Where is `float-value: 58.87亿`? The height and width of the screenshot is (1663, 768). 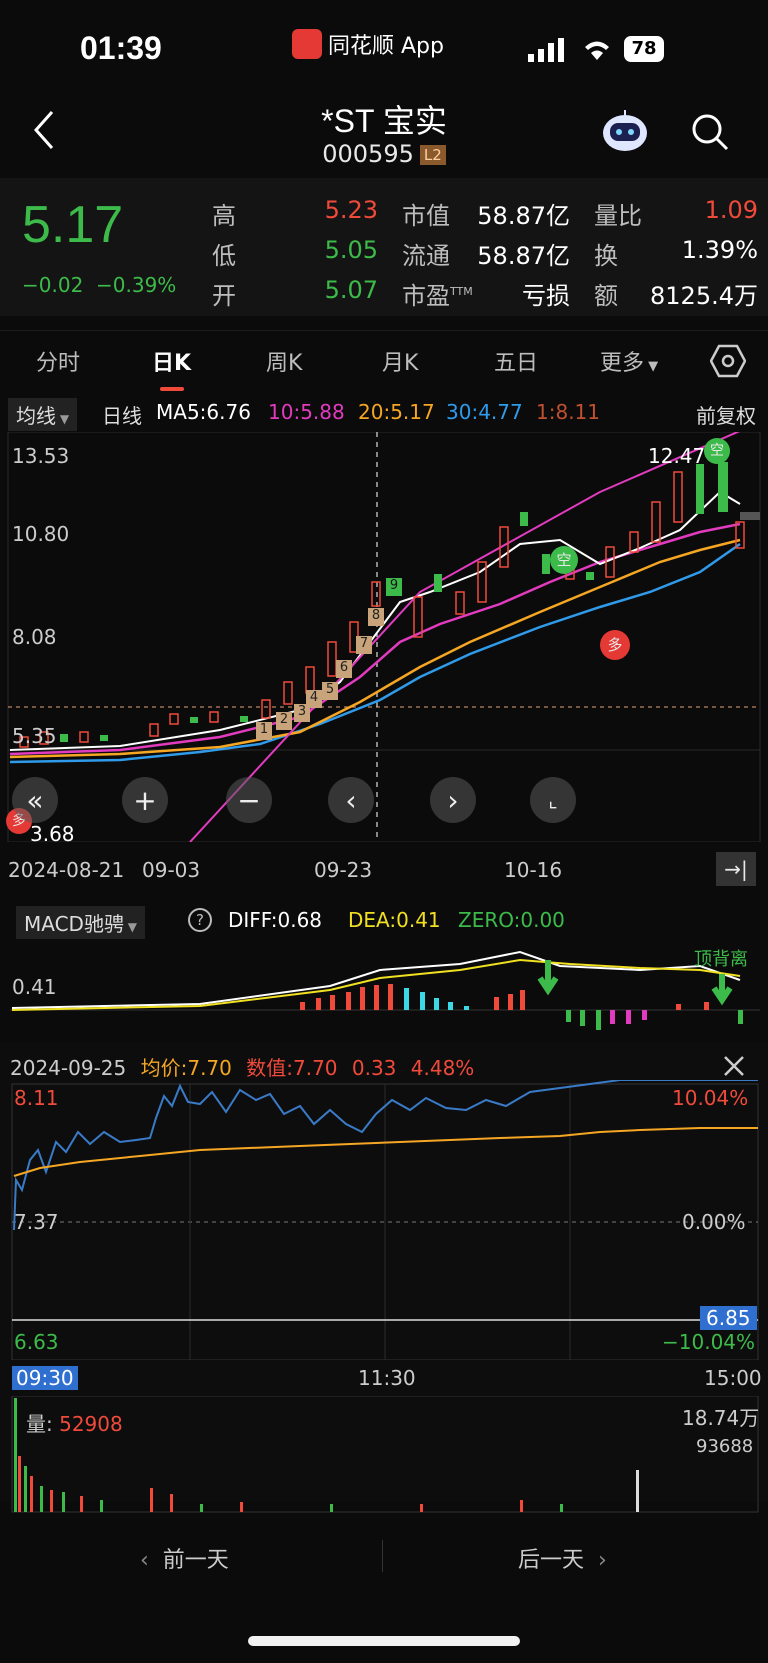
float-value: 58.87亿 is located at coordinates (523, 256).